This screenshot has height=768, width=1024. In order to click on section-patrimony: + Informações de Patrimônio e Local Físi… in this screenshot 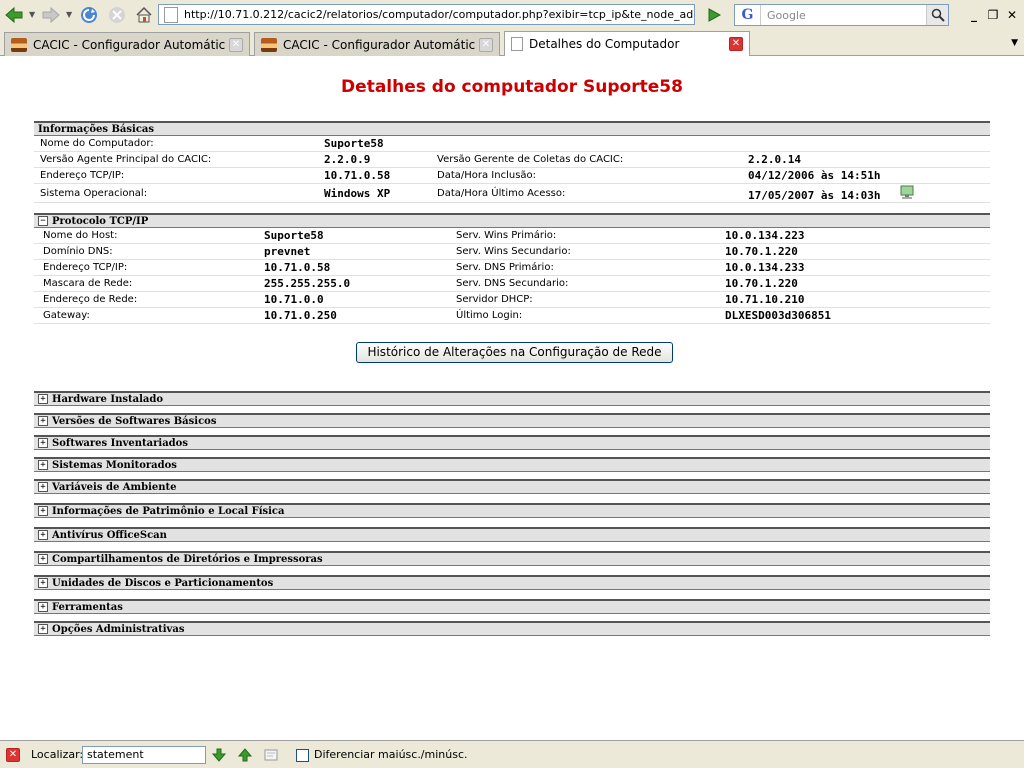, I will do `click(512, 510)`.